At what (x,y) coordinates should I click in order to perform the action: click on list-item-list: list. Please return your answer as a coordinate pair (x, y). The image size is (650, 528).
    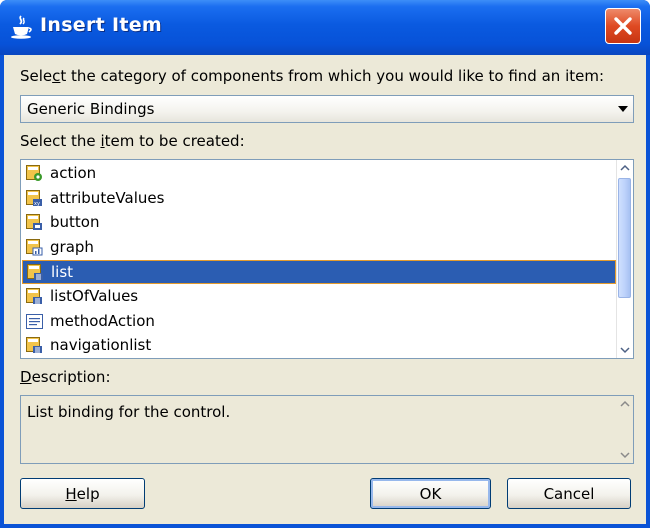
    Looking at the image, I should click on (319, 272).